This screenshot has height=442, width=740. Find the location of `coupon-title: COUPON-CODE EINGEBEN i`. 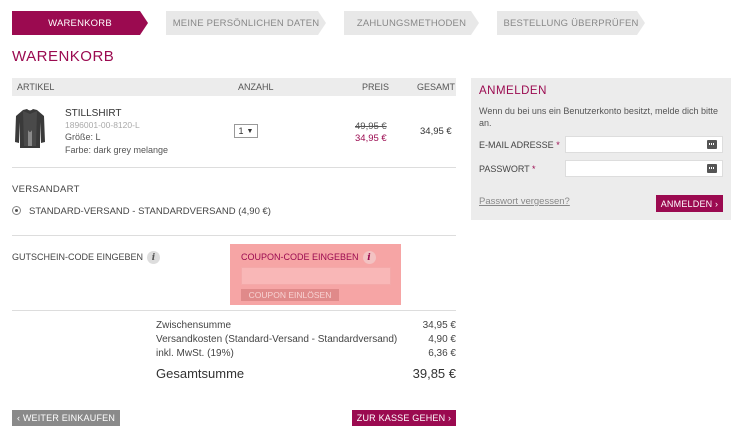

coupon-title: COUPON-CODE EINGEBEN i is located at coordinates (308, 257).